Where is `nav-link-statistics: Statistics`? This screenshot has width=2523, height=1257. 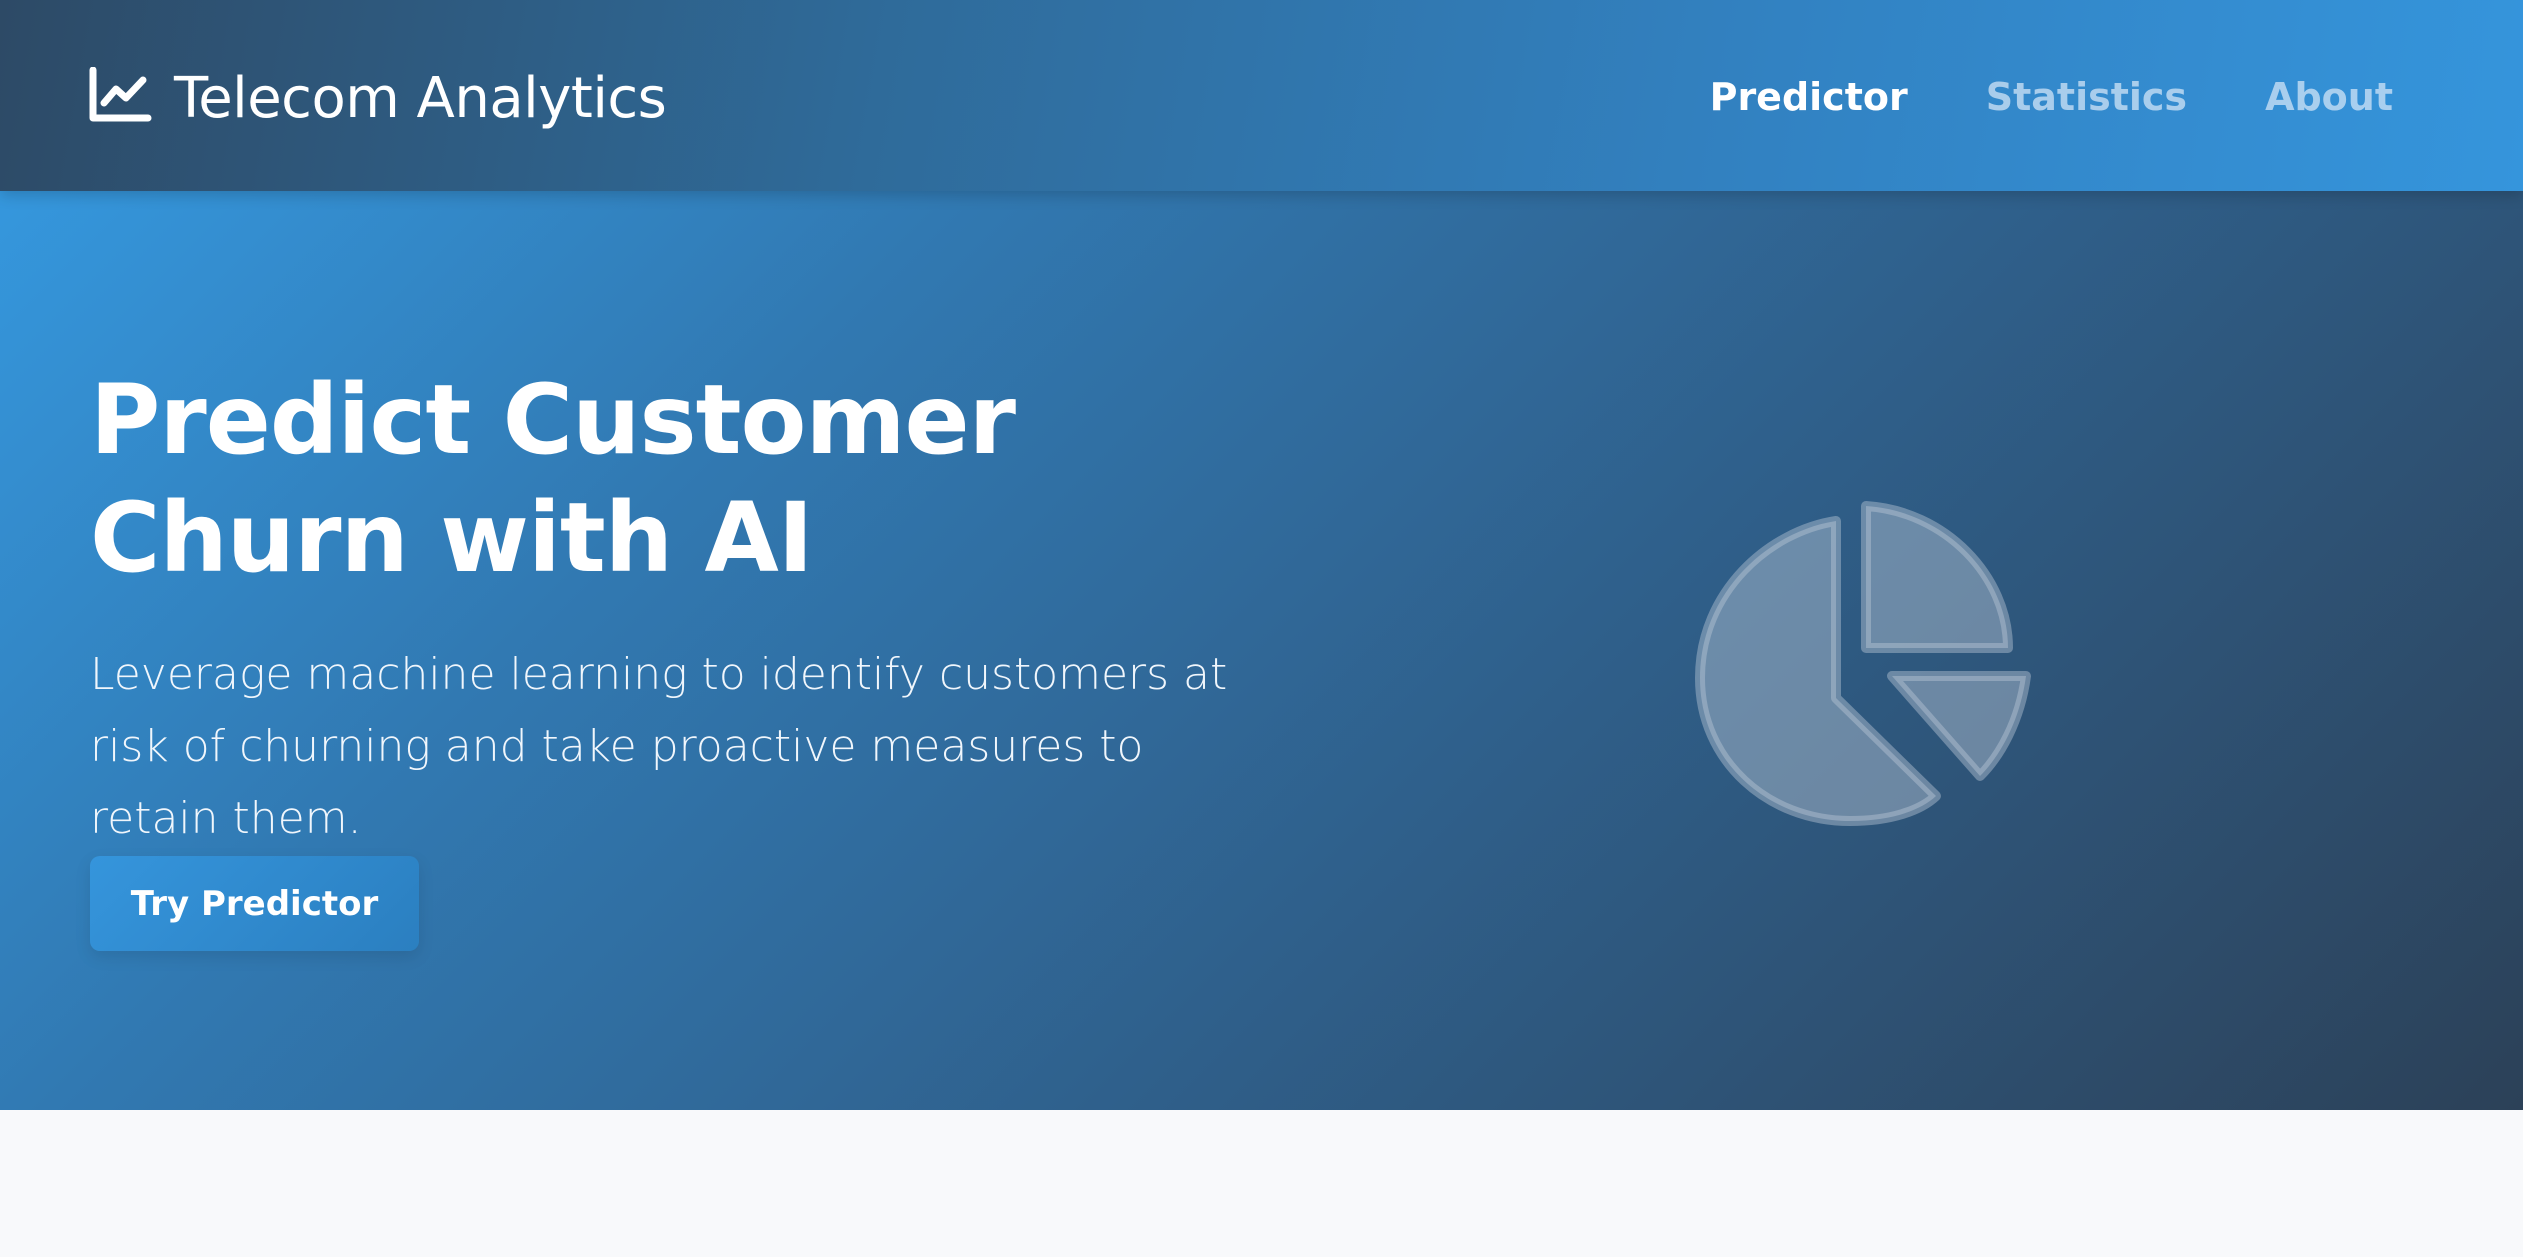 nav-link-statistics: Statistics is located at coordinates (2086, 97).